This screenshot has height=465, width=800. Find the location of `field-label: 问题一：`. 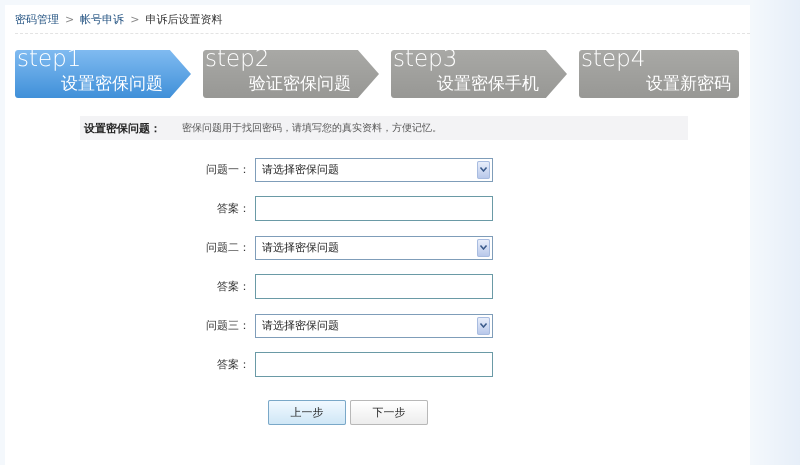

field-label: 问题一： is located at coordinates (228, 169).